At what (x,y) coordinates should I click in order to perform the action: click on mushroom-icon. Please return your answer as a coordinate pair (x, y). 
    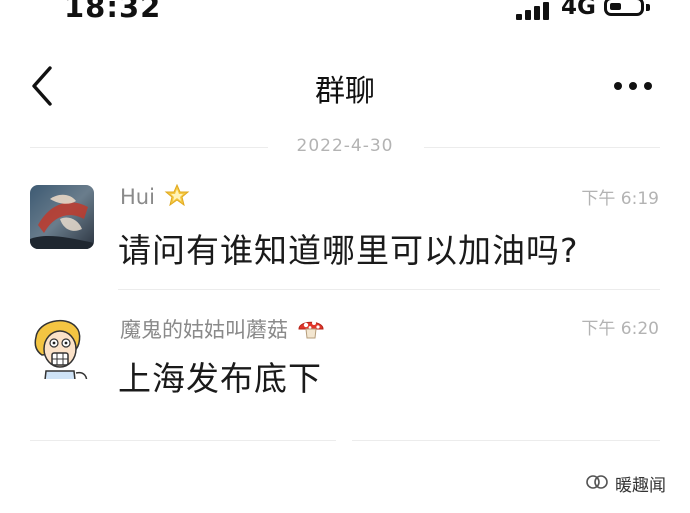
    Looking at the image, I should click on (311, 330).